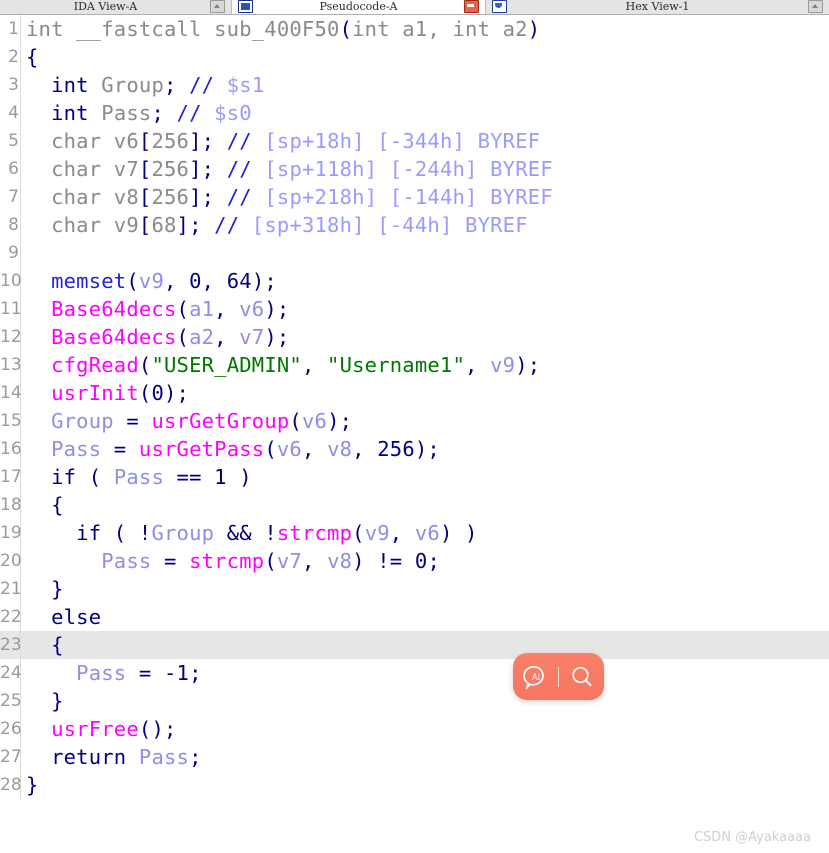  Describe the element at coordinates (70, 85) in the screenshot. I see `code-token: int` at that location.